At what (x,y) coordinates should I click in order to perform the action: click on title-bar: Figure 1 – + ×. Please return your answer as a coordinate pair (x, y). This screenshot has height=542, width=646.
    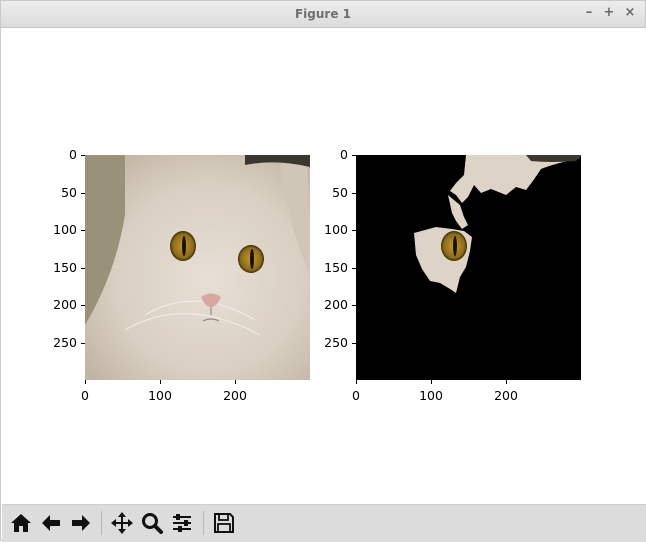
    Looking at the image, I should click on (323, 14).